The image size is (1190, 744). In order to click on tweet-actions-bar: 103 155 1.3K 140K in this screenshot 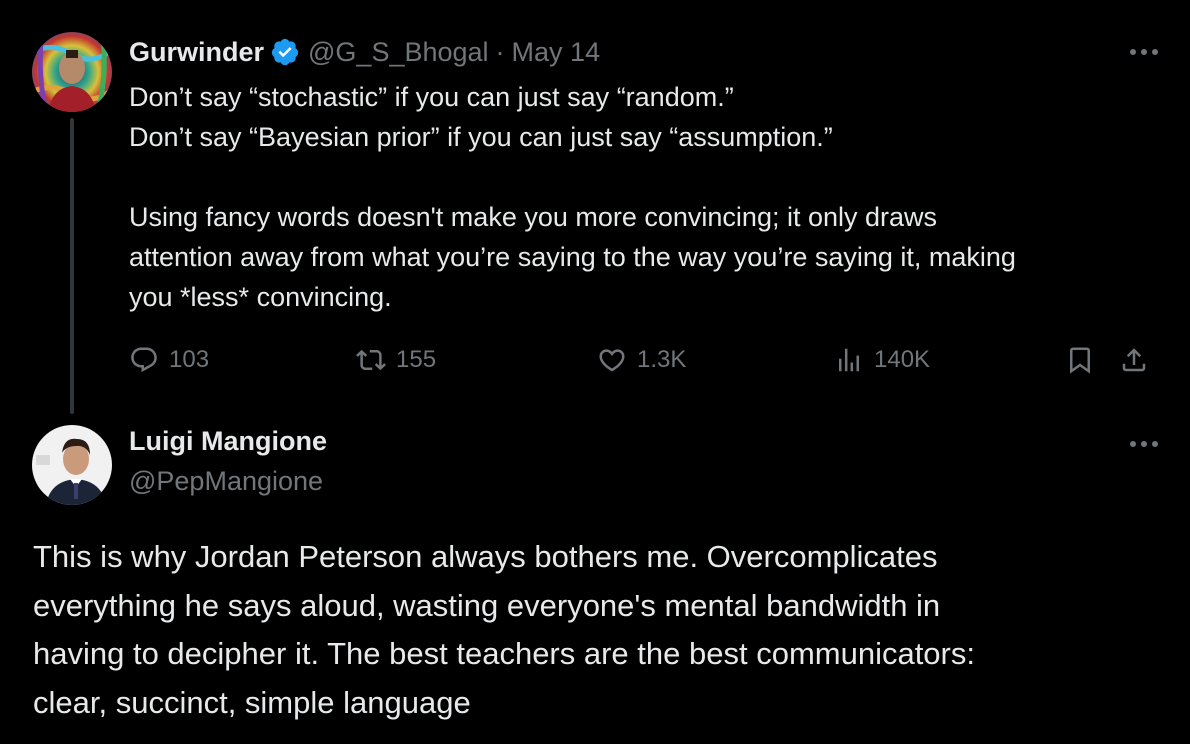, I will do `click(649, 360)`.